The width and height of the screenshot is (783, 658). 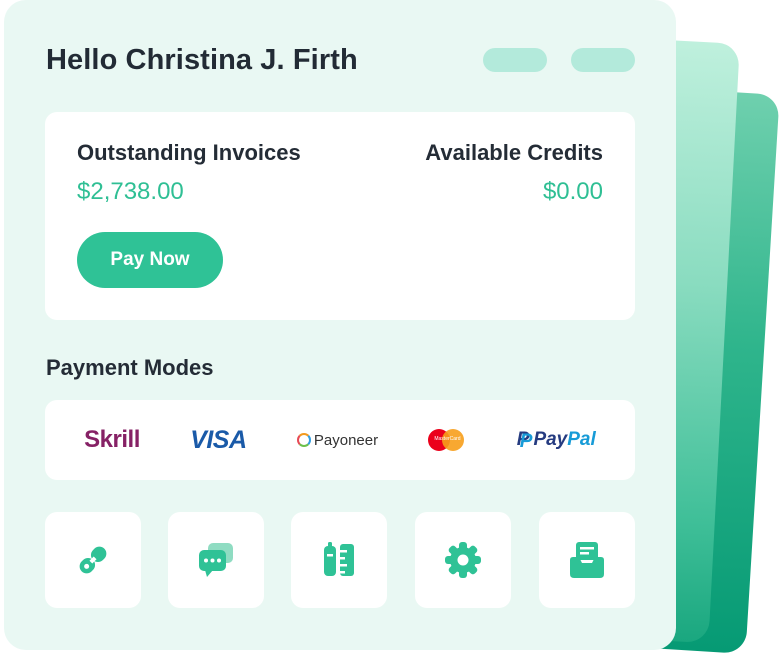 I want to click on mastercard-circles-icon: MasterCard, so click(x=447, y=440).